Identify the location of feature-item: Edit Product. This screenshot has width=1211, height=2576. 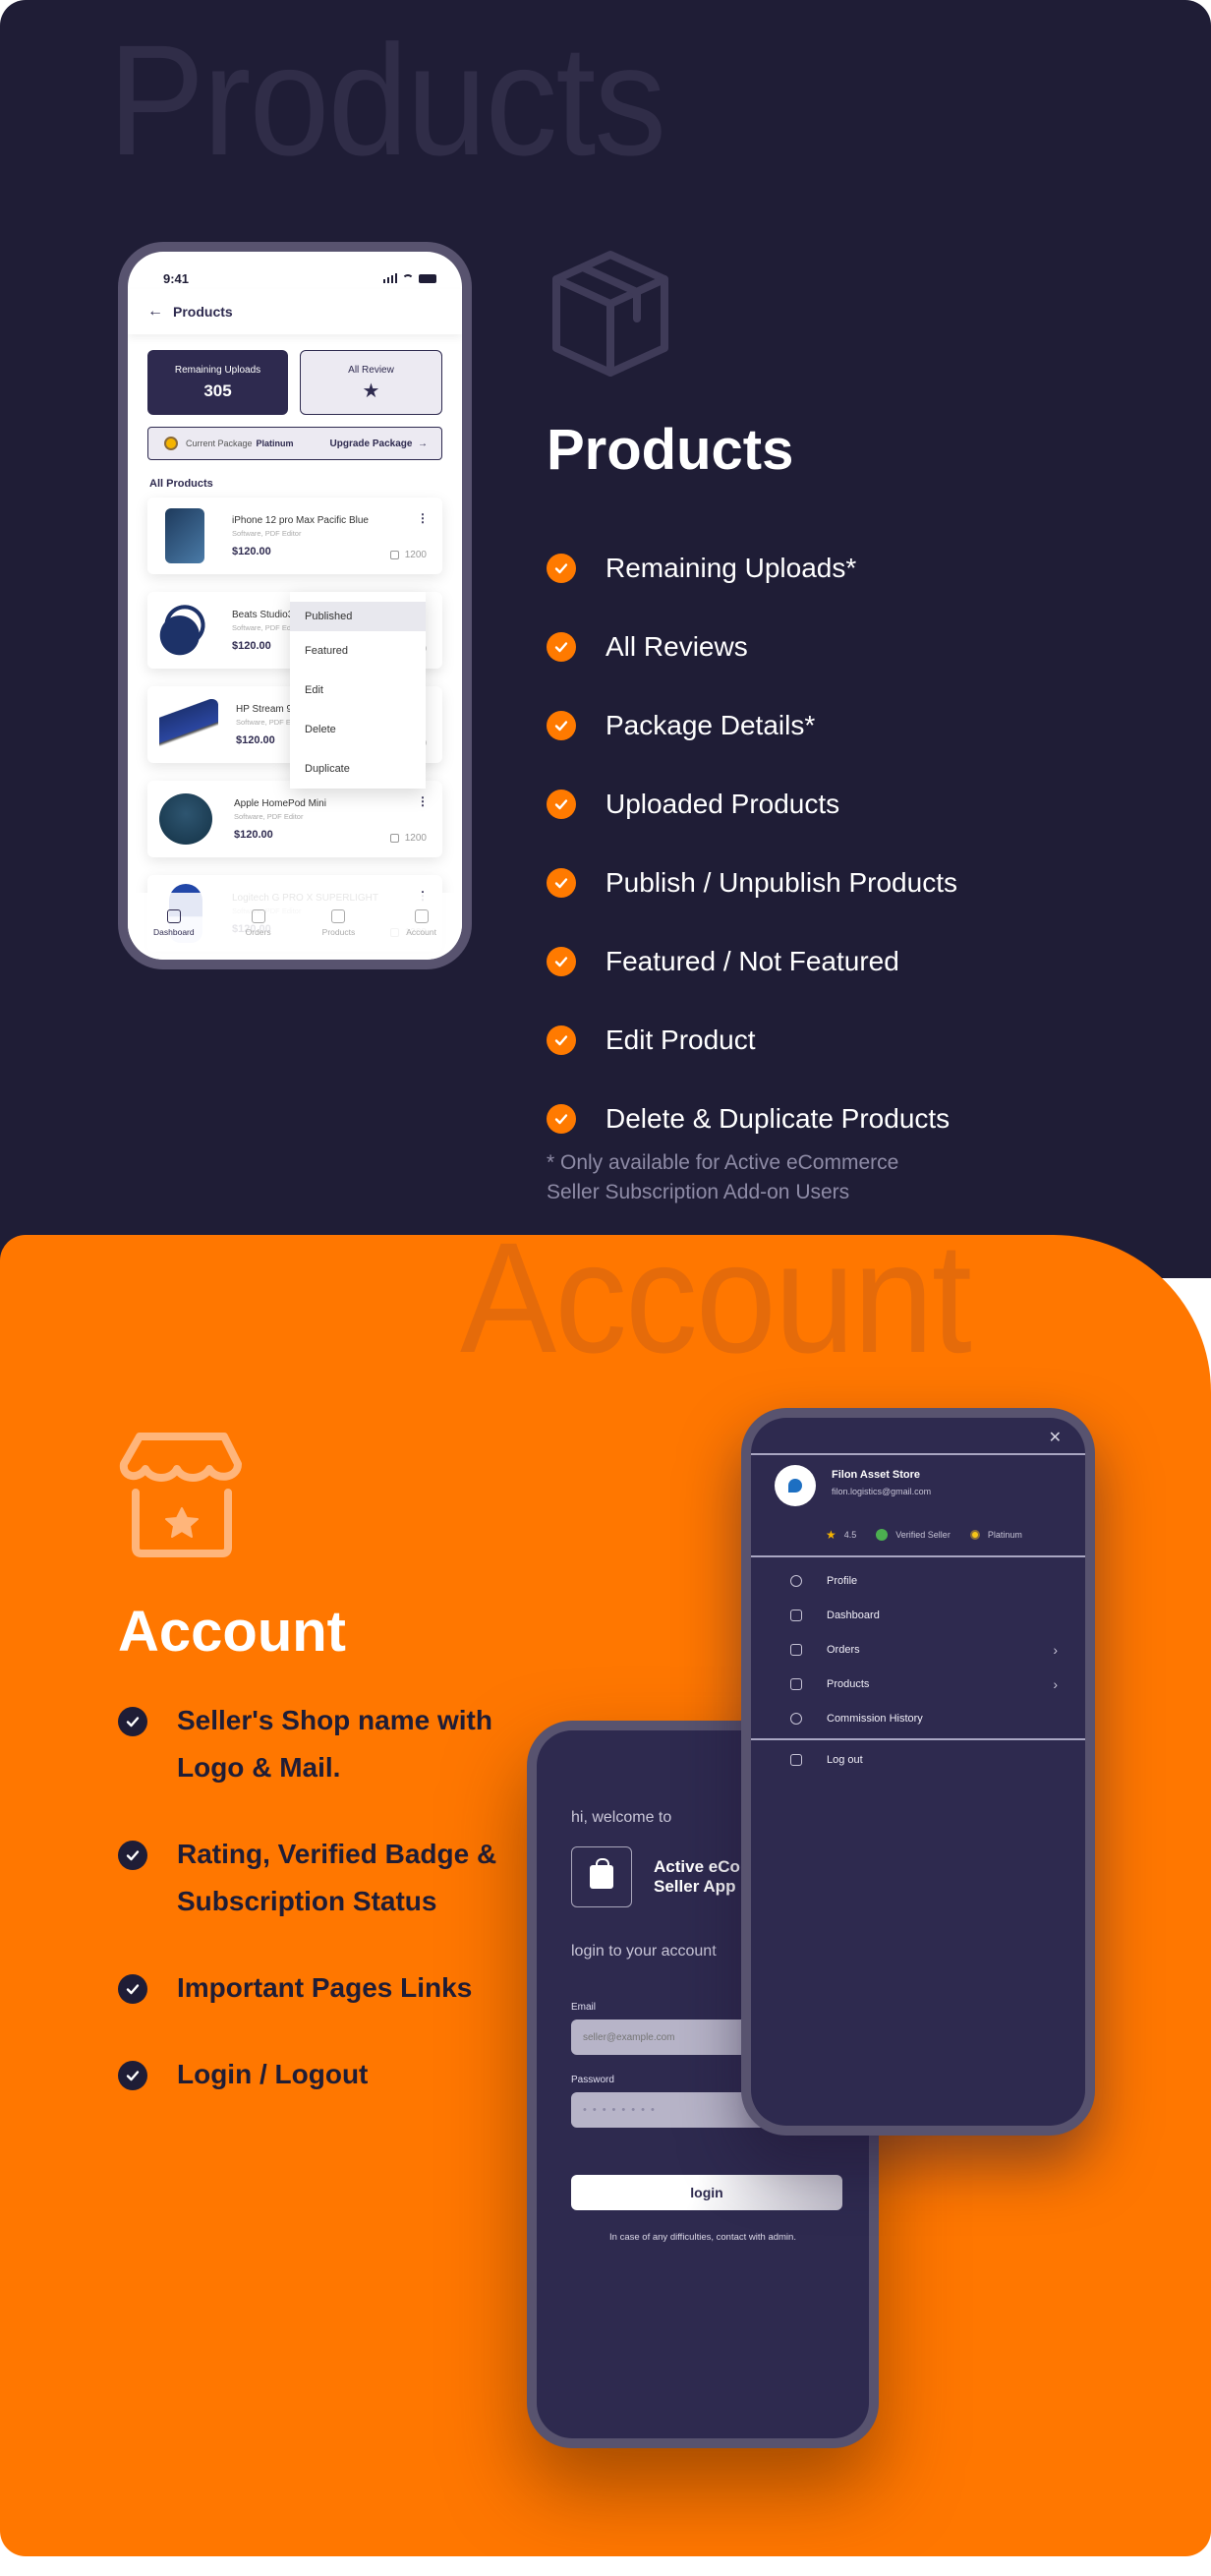
(752, 1040).